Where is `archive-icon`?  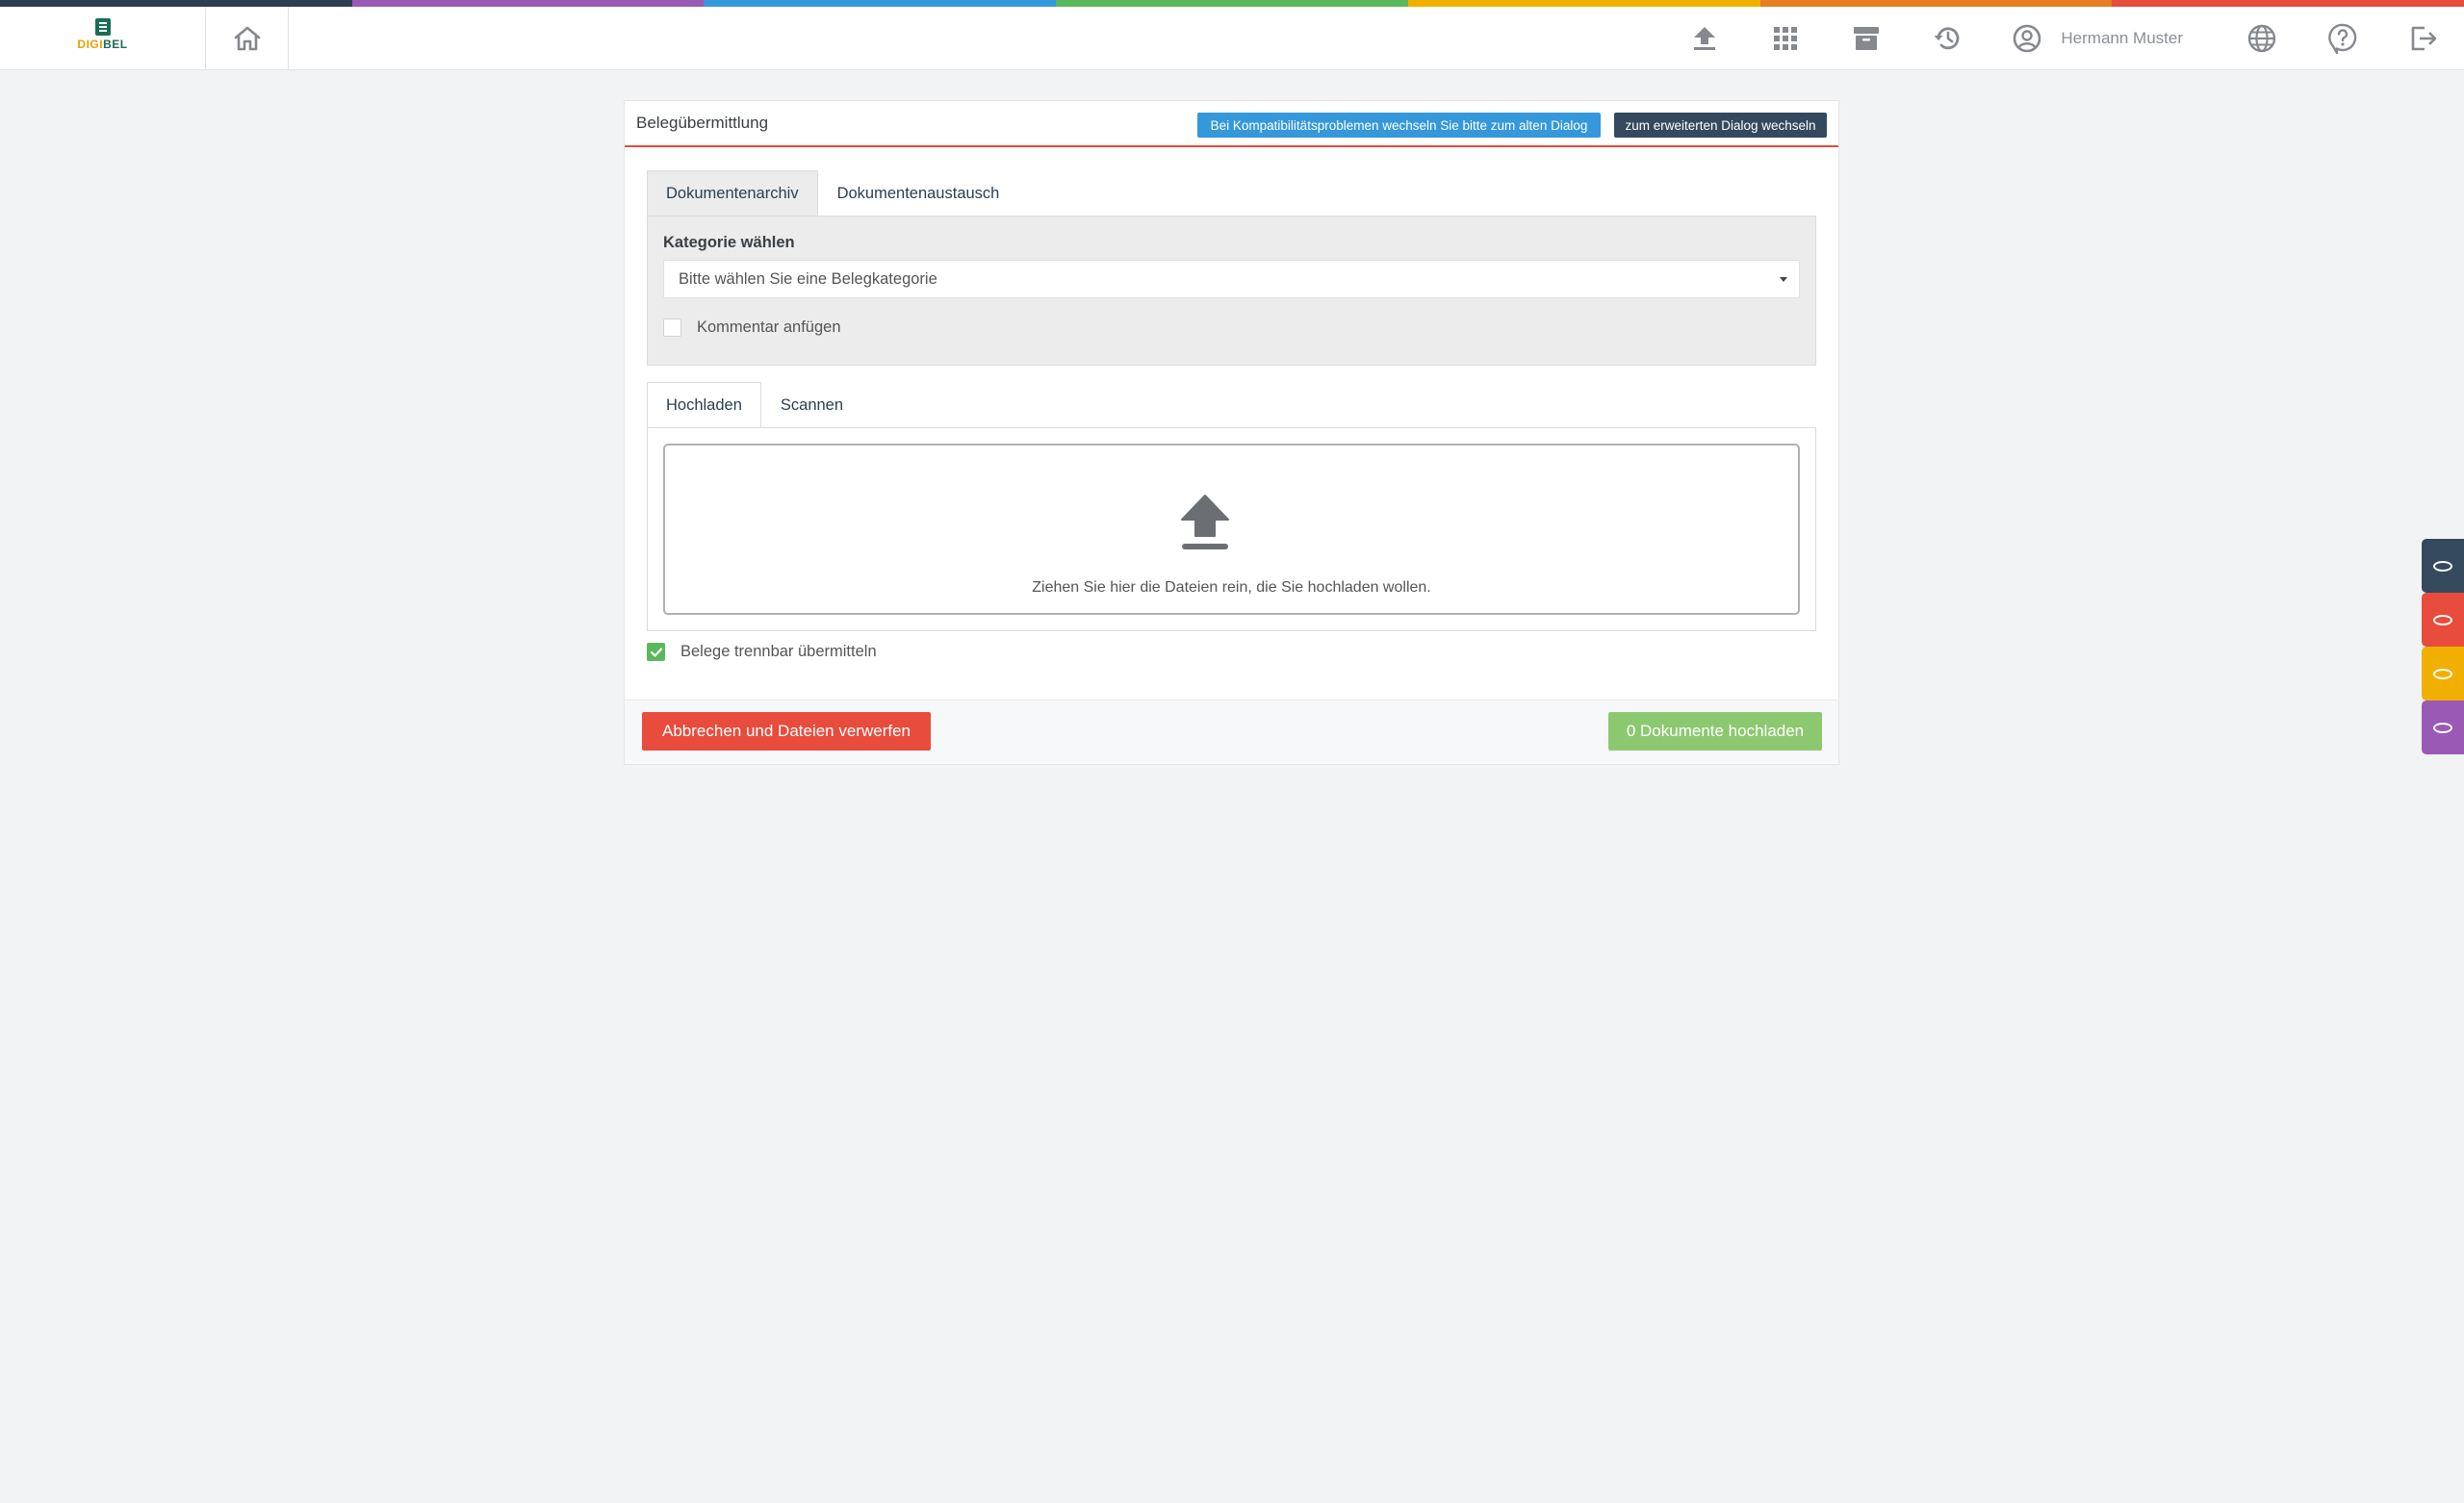 archive-icon is located at coordinates (1867, 38).